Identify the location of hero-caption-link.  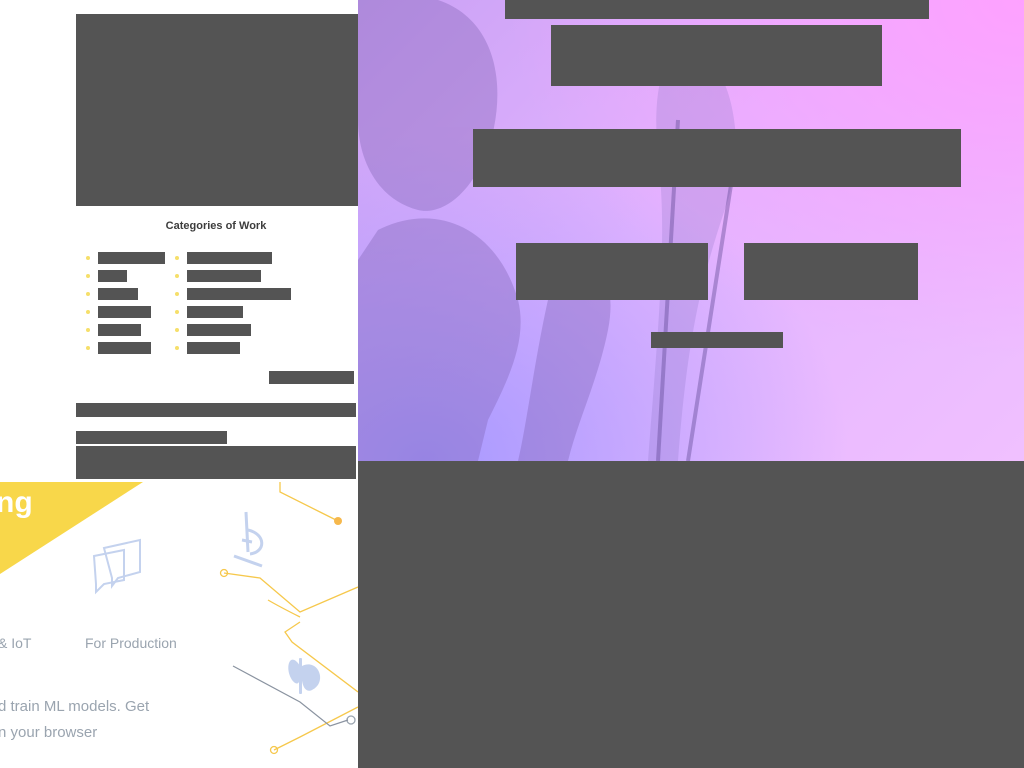
(717, 340).